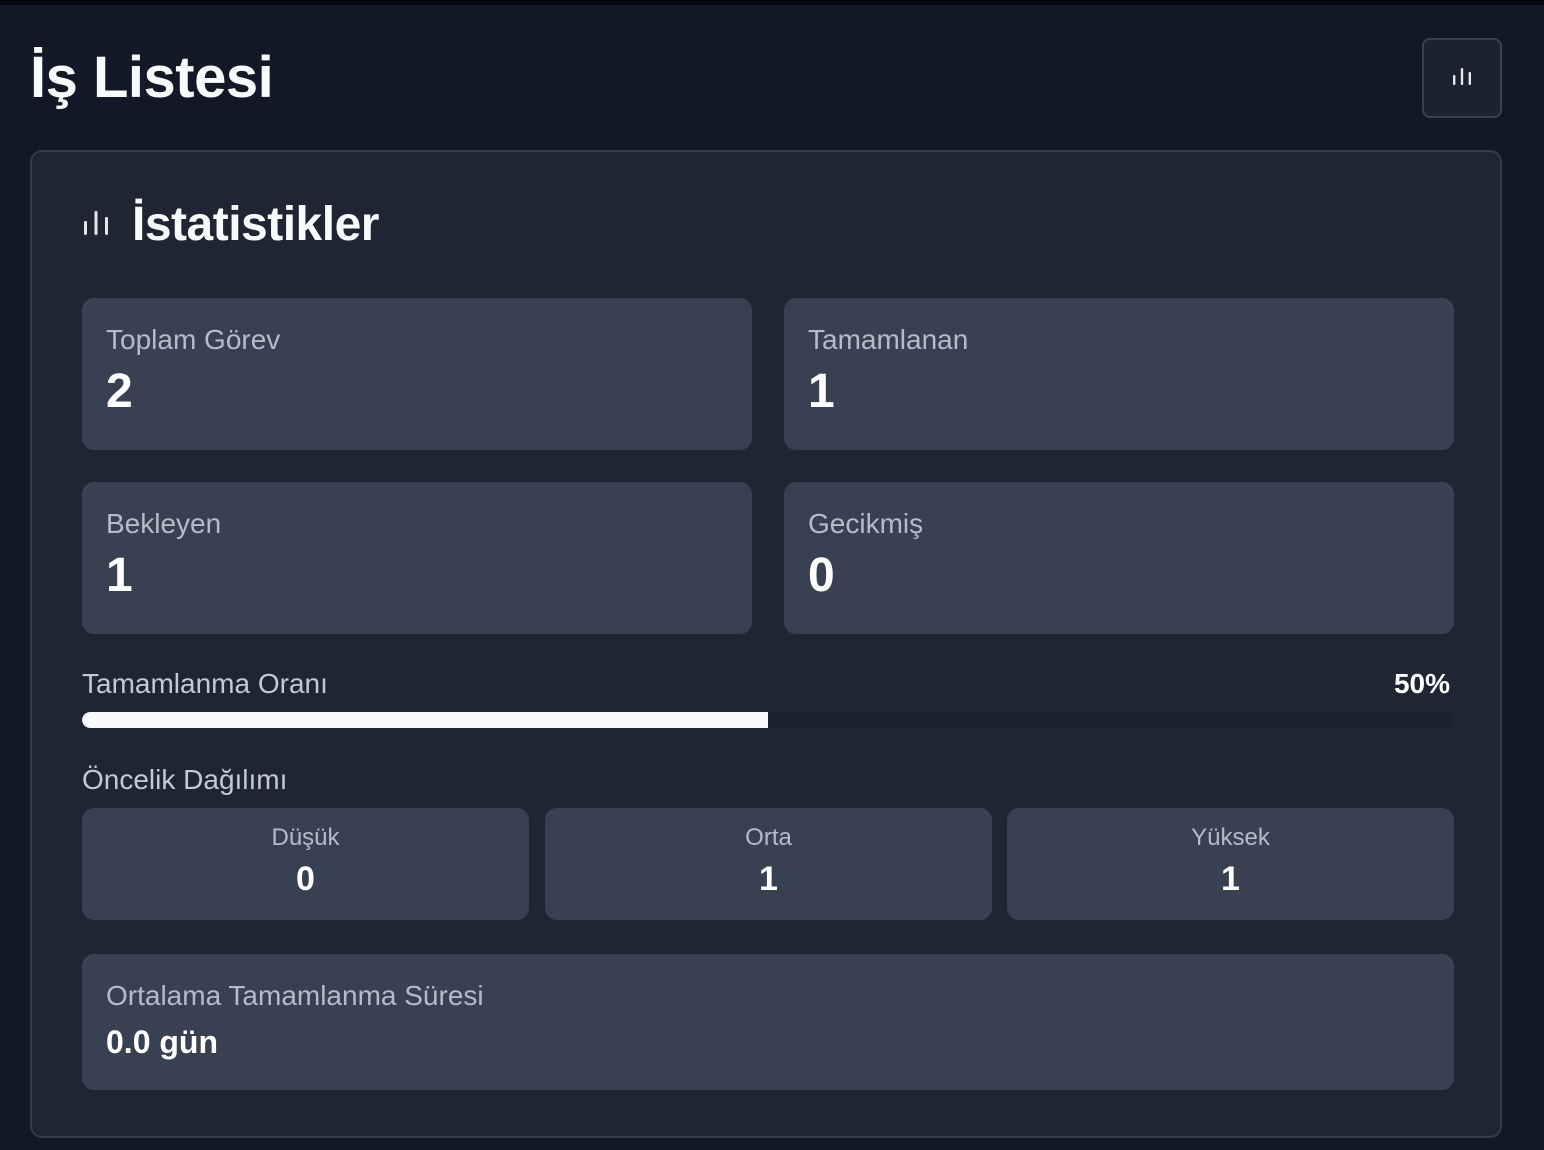  I want to click on priority-value: 0, so click(305, 879).